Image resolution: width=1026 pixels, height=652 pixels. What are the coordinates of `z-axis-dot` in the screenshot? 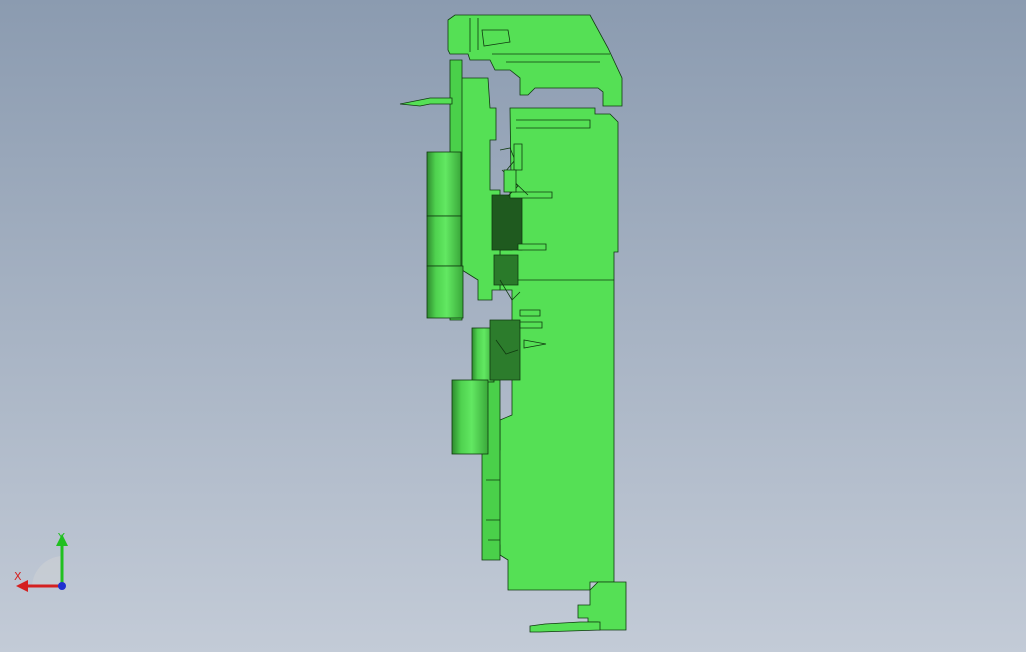 It's located at (62, 586).